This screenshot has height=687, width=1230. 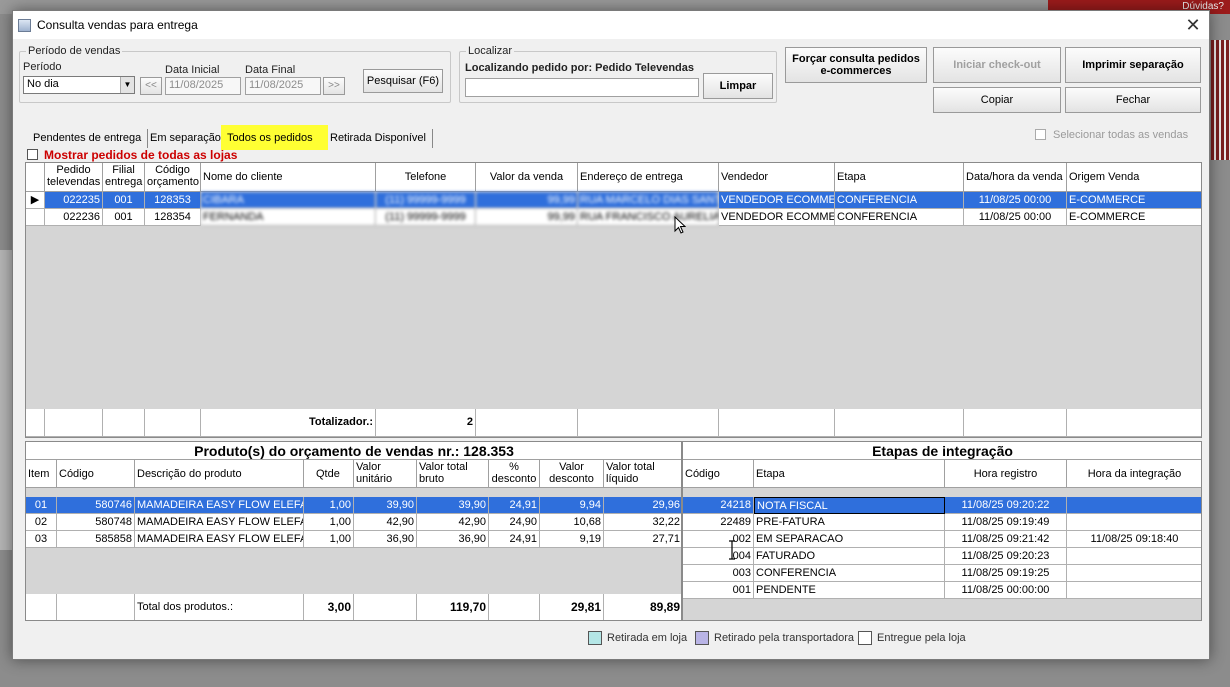 I want to click on forcar-consulta-button: Forçar consulta pedidos e-commerces, so click(x=856, y=65).